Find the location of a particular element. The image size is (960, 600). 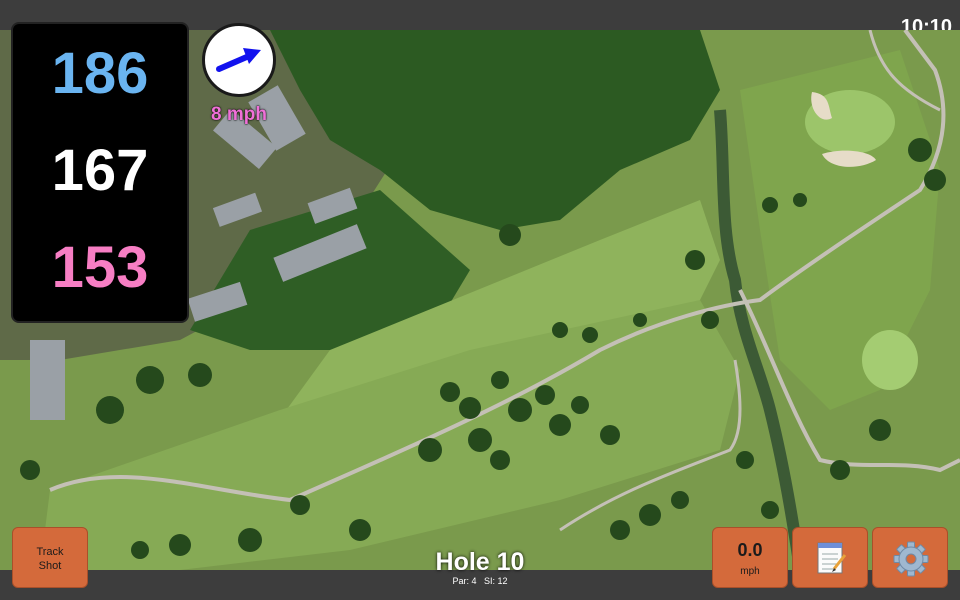

gear-icon is located at coordinates (911, 559).